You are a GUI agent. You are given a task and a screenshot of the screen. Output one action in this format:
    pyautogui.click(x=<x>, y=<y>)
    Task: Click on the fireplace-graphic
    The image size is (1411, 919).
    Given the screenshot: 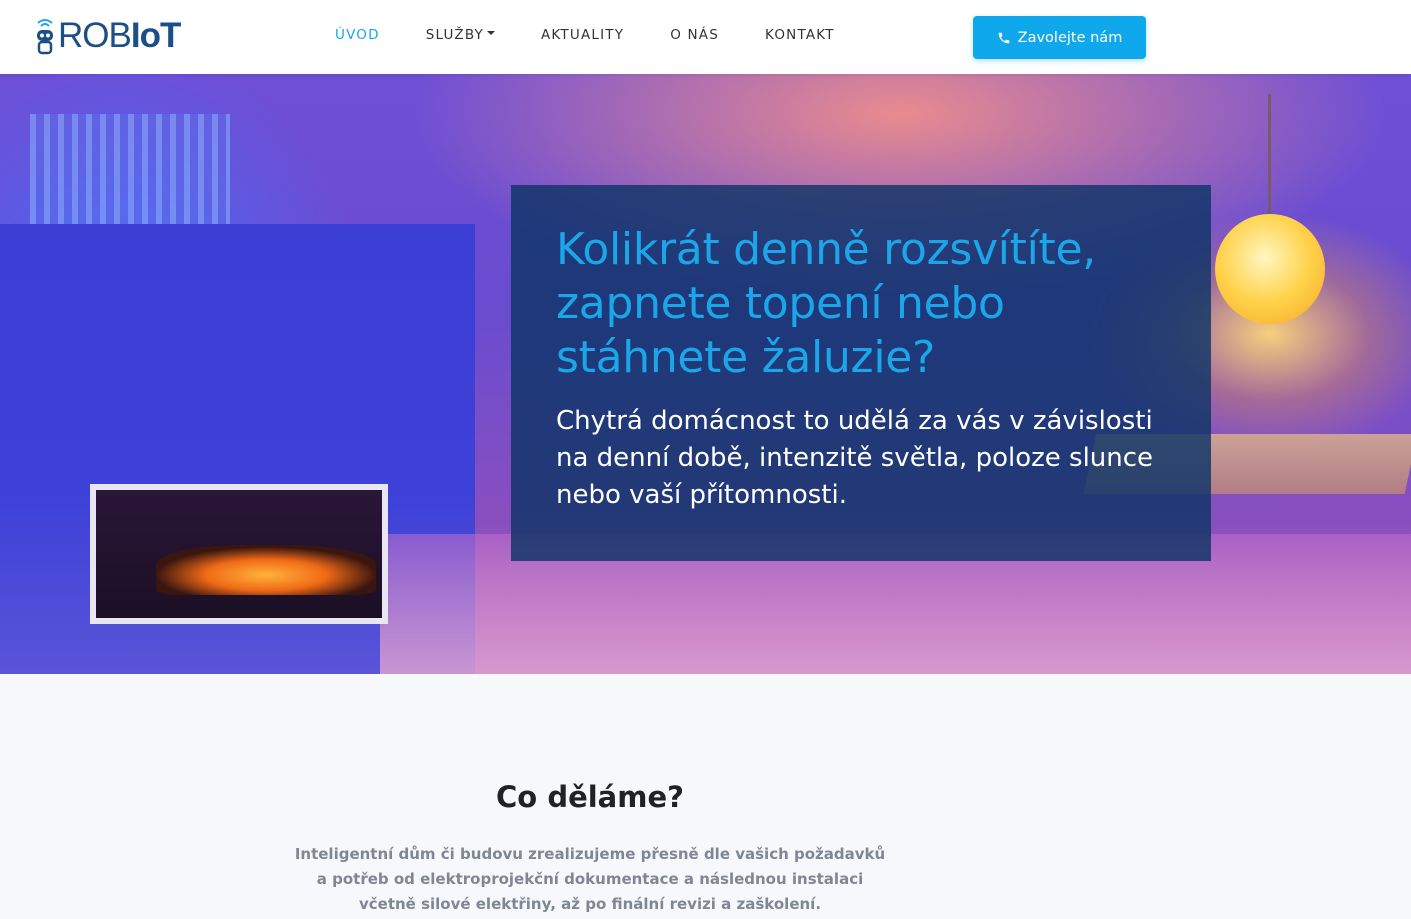 What is the action you would take?
    pyautogui.click(x=239, y=554)
    